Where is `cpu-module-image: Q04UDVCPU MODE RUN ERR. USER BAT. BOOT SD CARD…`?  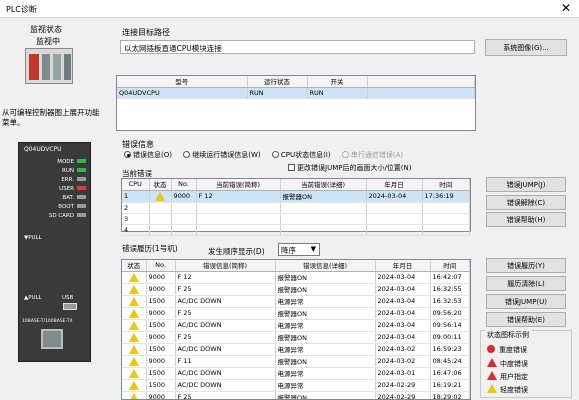
cpu-module-image: Q04UDVCPU MODE RUN ERR. USER BAT. BOOT SD CARD… is located at coordinates (54, 252).